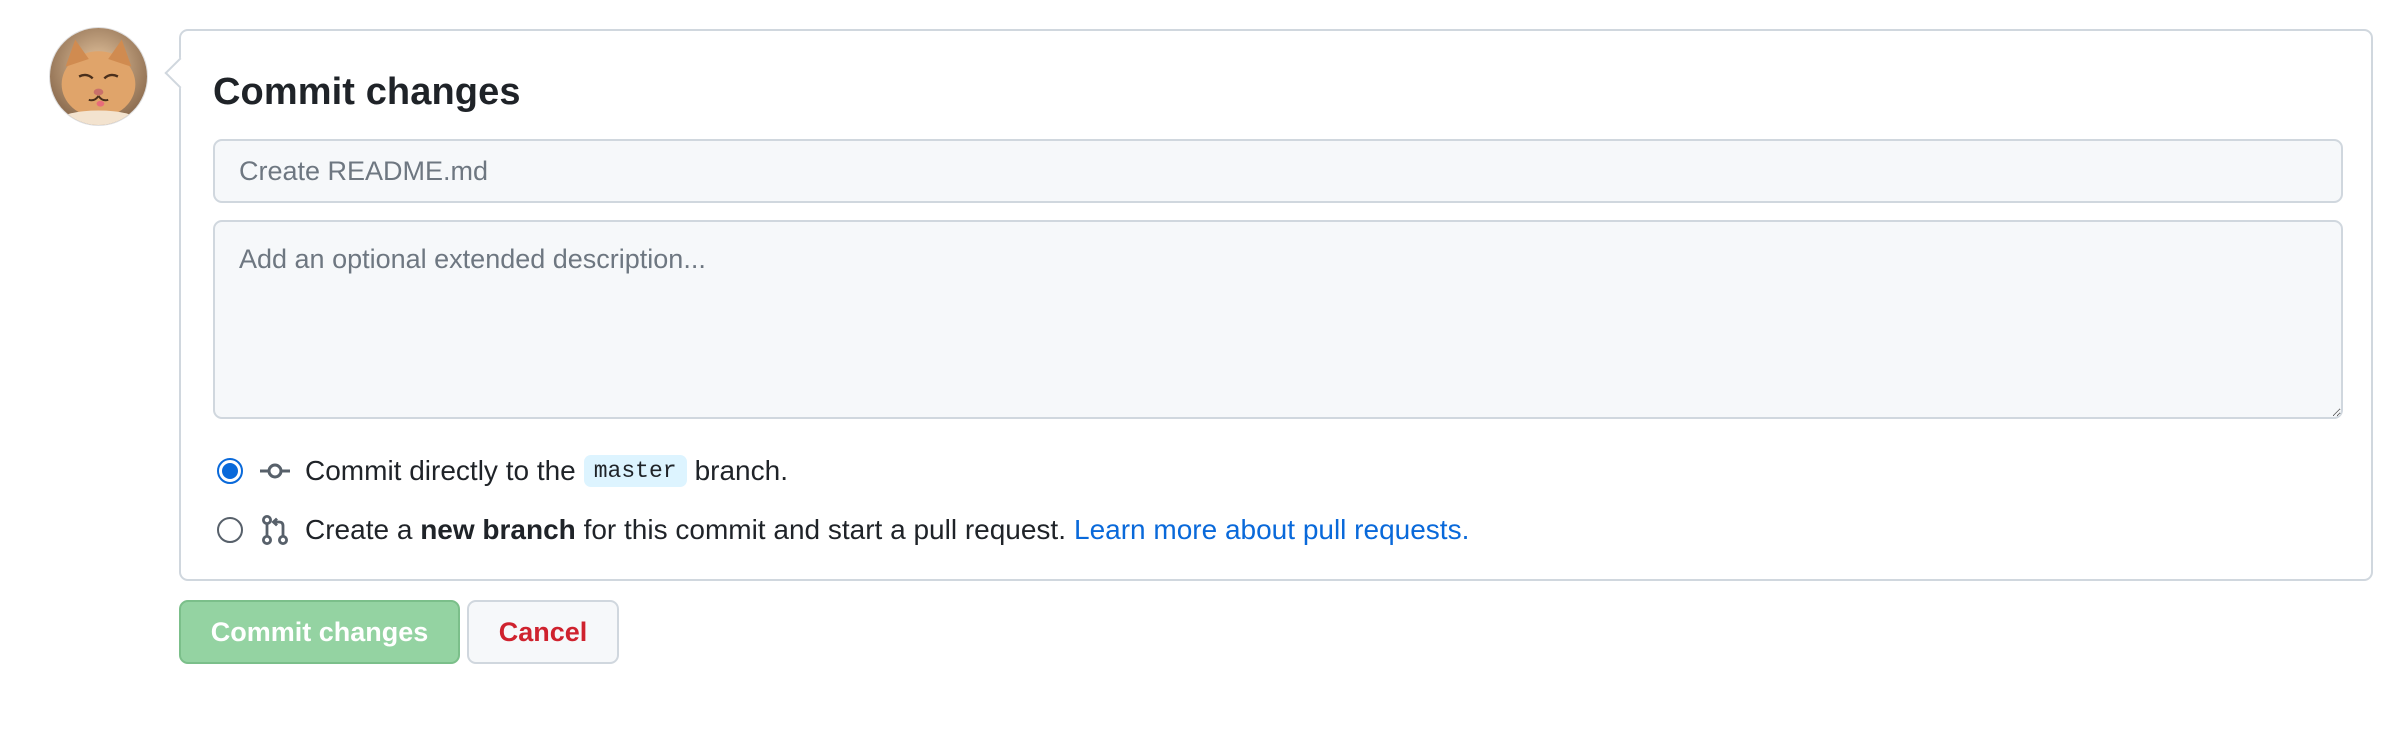 Image resolution: width=2382 pixels, height=738 pixels. I want to click on commit-summary-input, so click(1278, 171).